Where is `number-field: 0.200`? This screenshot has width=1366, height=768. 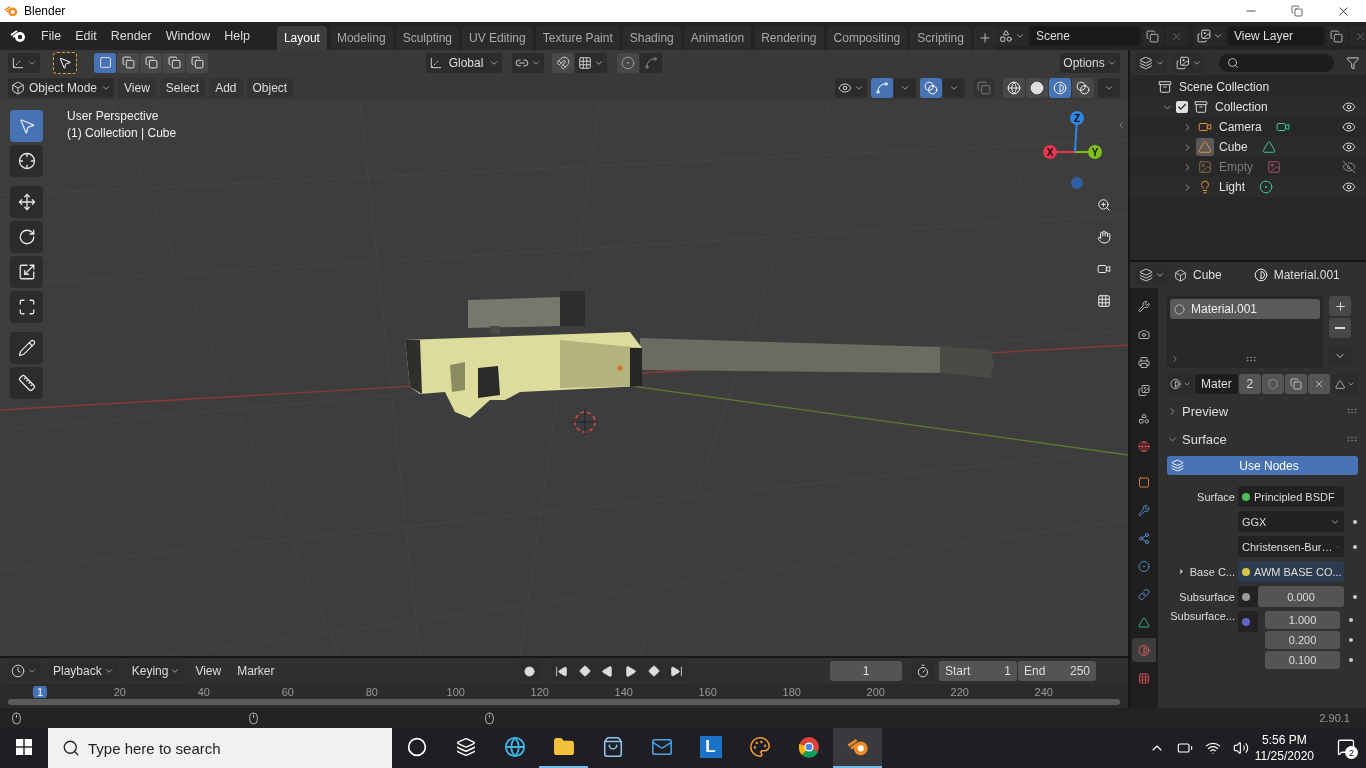 number-field: 0.200 is located at coordinates (1302, 639).